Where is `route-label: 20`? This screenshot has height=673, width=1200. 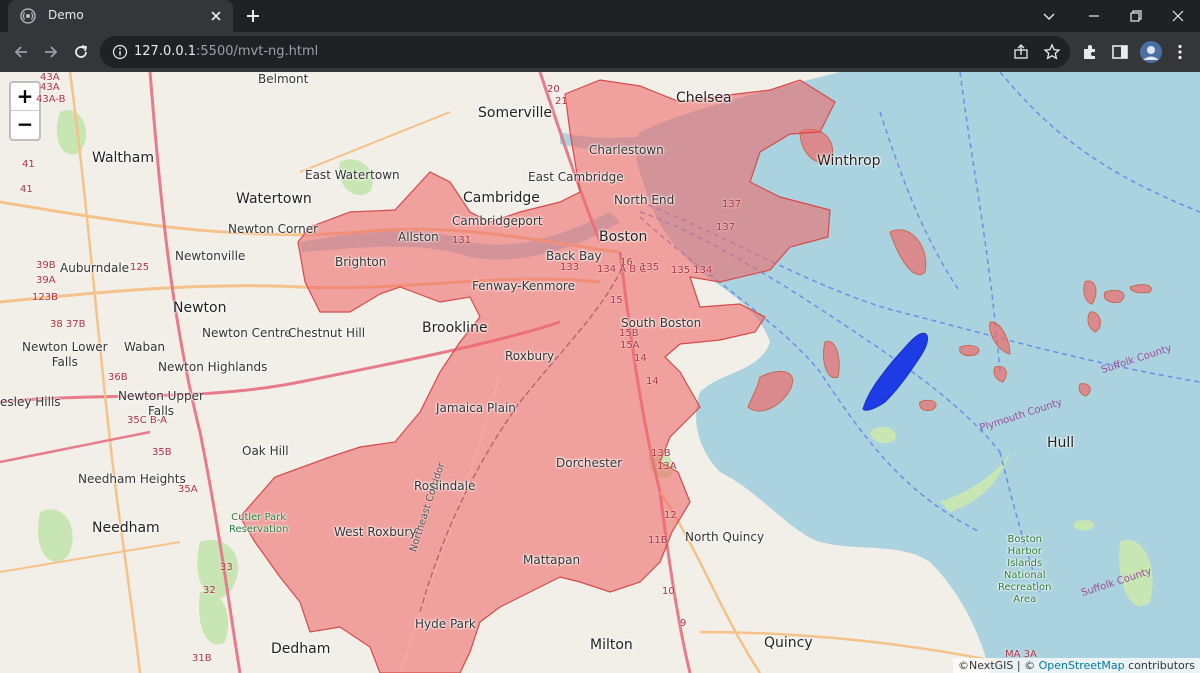
route-label: 20 is located at coordinates (553, 89).